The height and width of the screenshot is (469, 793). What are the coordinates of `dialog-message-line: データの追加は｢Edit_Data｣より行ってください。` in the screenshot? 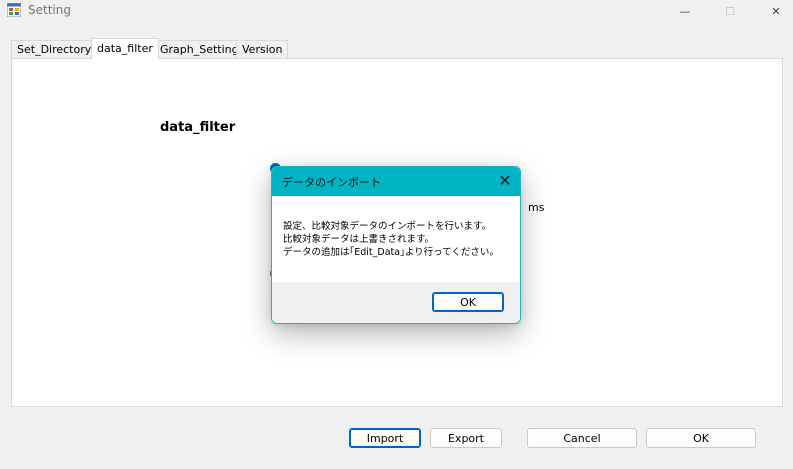 It's located at (391, 252).